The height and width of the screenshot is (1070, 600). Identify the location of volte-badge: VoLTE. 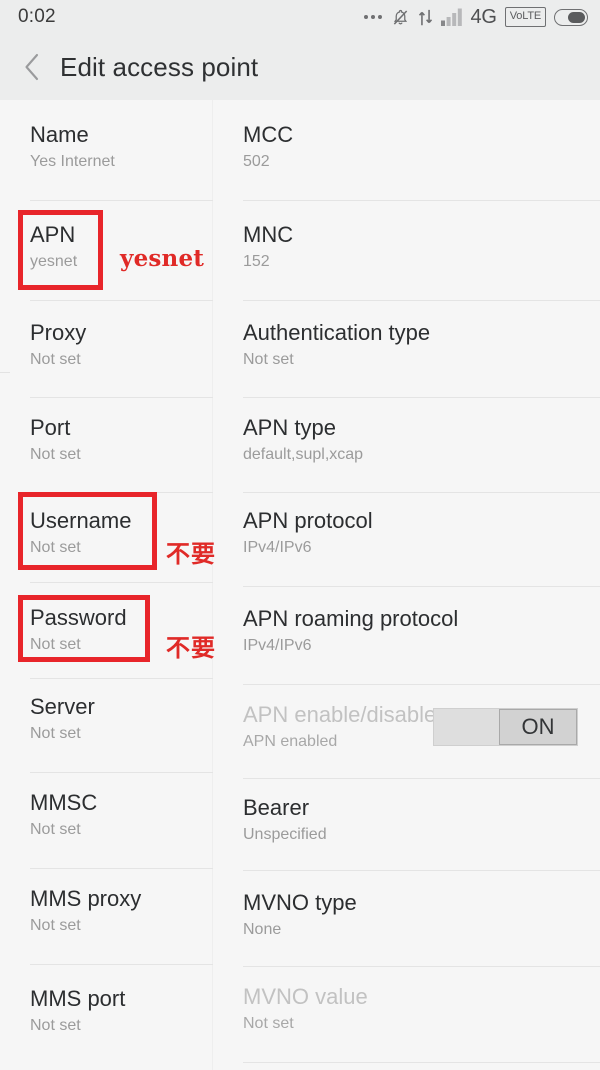
(525, 17).